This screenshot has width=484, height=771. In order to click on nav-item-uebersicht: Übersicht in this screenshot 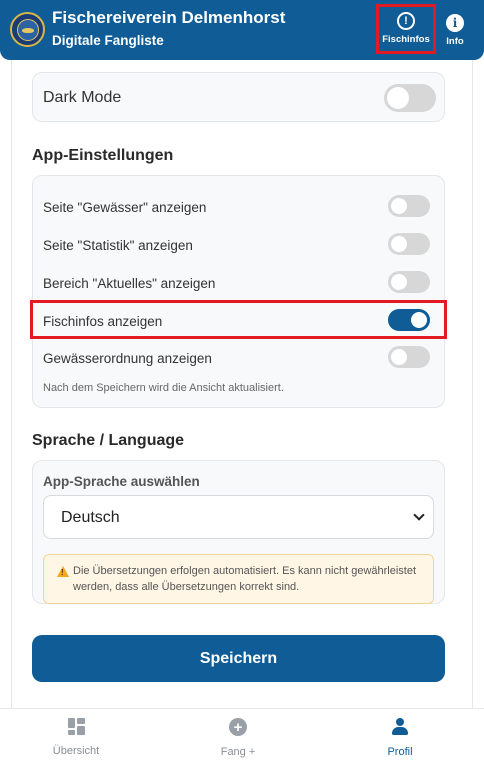, I will do `click(76, 737)`.